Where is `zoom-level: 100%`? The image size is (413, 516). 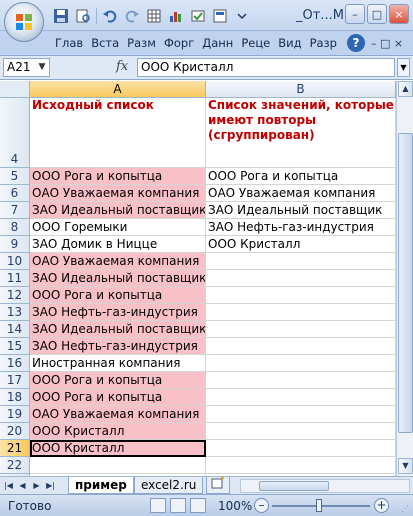
zoom-level: 100% is located at coordinates (235, 506).